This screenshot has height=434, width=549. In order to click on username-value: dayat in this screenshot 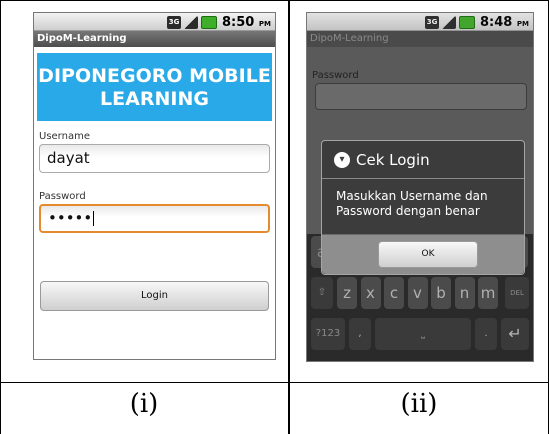, I will do `click(68, 158)`.